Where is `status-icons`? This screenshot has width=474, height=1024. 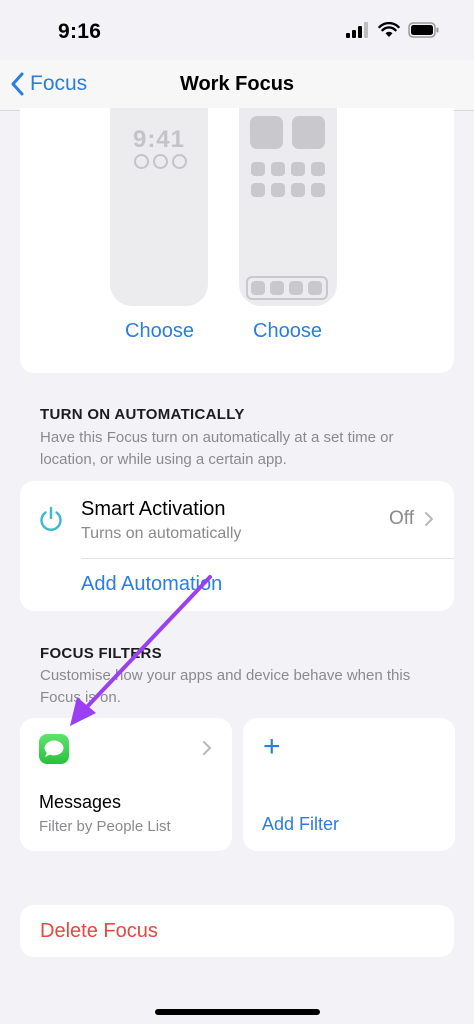 status-icons is located at coordinates (393, 30).